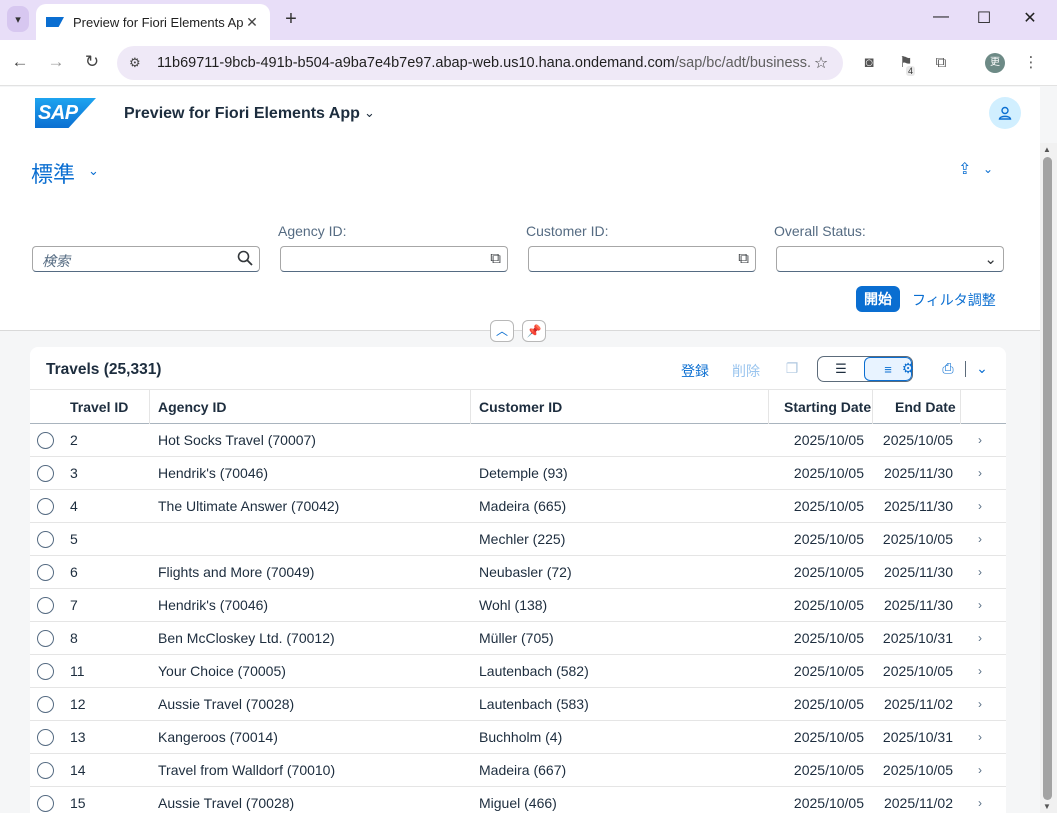  Describe the element at coordinates (188, 407) in the screenshot. I see `column-agency-id: Agency ID` at that location.